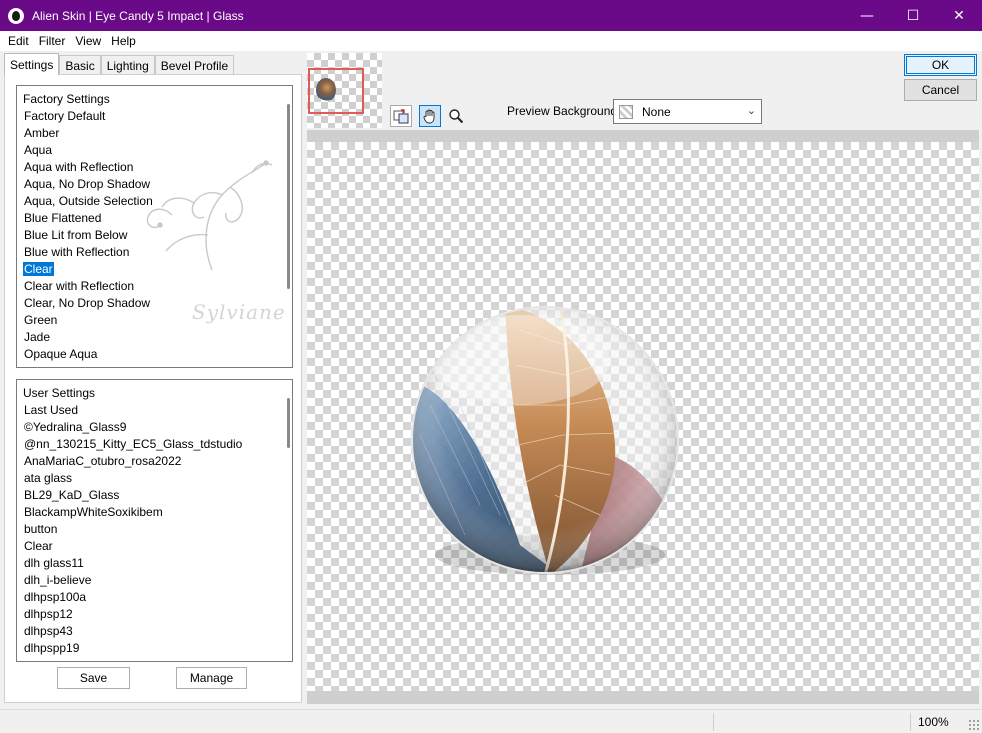 The height and width of the screenshot is (733, 982). Describe the element at coordinates (16, 15) in the screenshot. I see `alien-skin-app-icon` at that location.